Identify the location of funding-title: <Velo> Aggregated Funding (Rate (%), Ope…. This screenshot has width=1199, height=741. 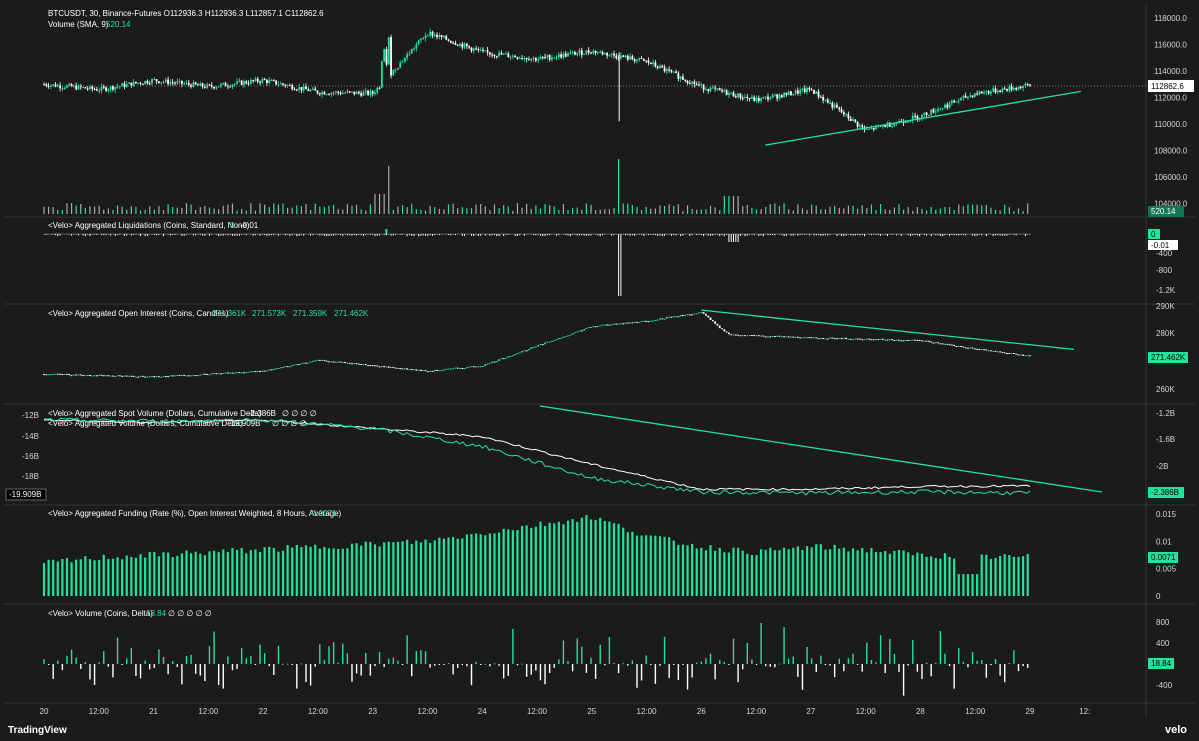
(195, 513).